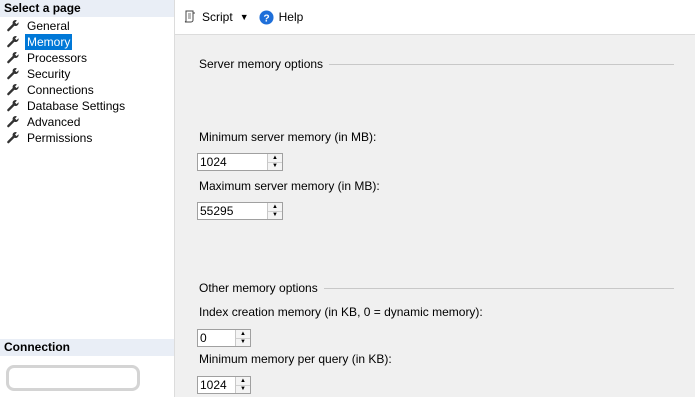 The width and height of the screenshot is (695, 397). I want to click on page-item-processors: Processors, so click(66, 58).